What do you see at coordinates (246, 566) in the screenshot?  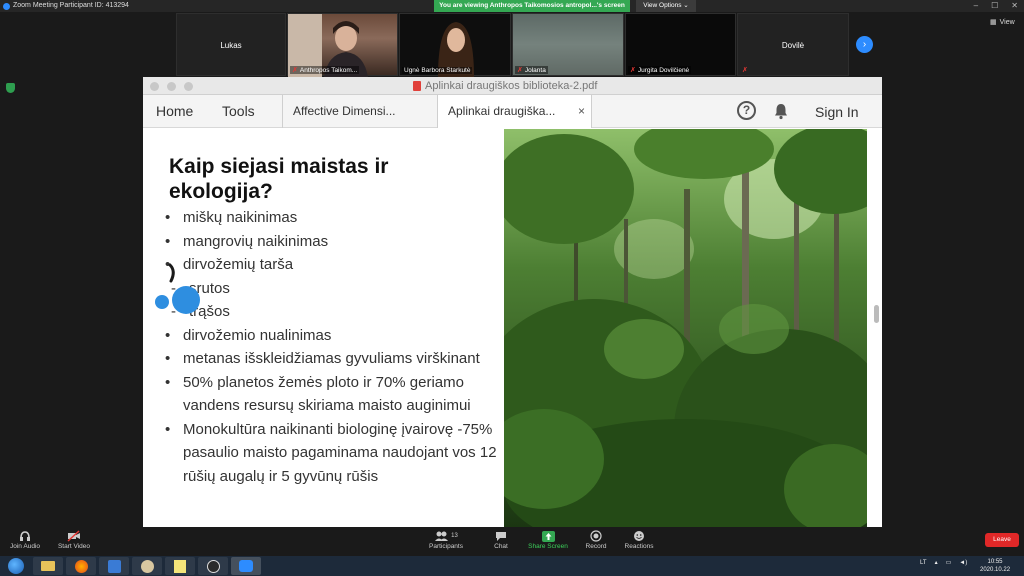 I see `taskbar-app-zoom` at bounding box center [246, 566].